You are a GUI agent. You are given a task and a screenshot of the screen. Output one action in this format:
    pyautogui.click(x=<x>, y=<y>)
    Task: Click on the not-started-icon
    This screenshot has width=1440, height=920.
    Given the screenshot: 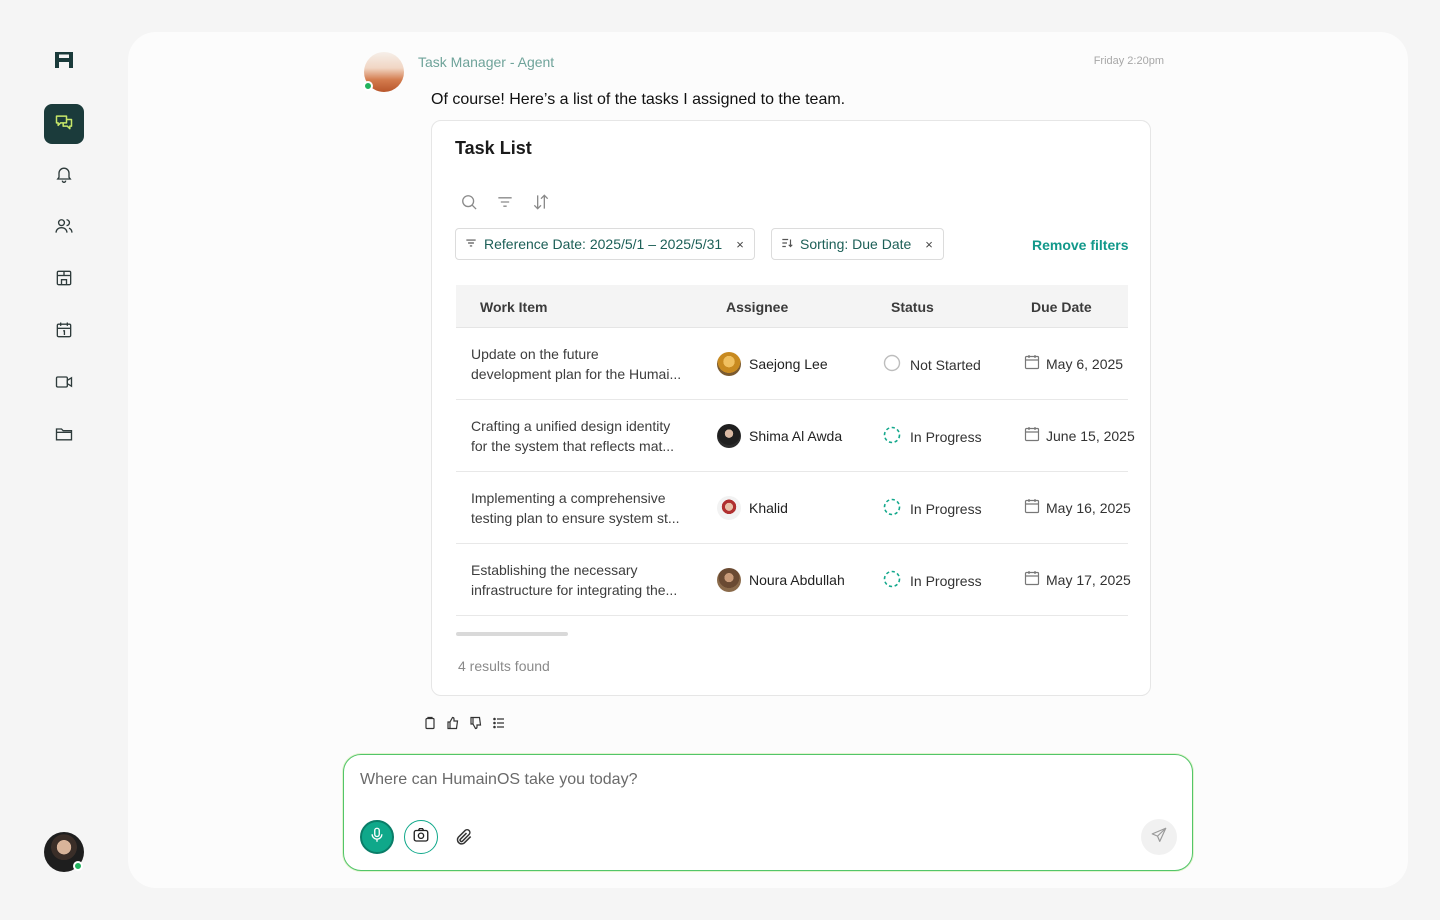 What is the action you would take?
    pyautogui.click(x=892, y=364)
    